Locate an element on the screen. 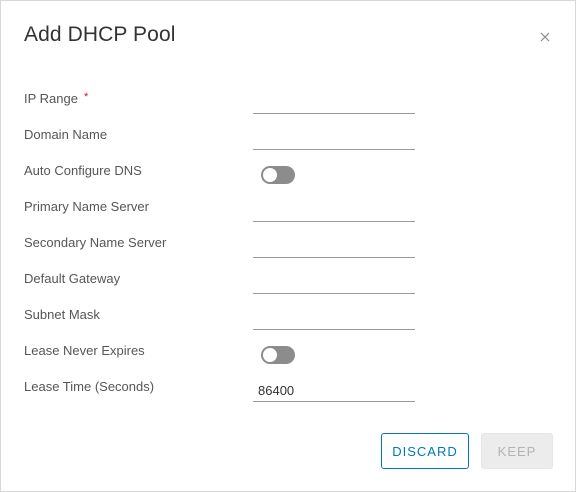  close-icon is located at coordinates (545, 37).